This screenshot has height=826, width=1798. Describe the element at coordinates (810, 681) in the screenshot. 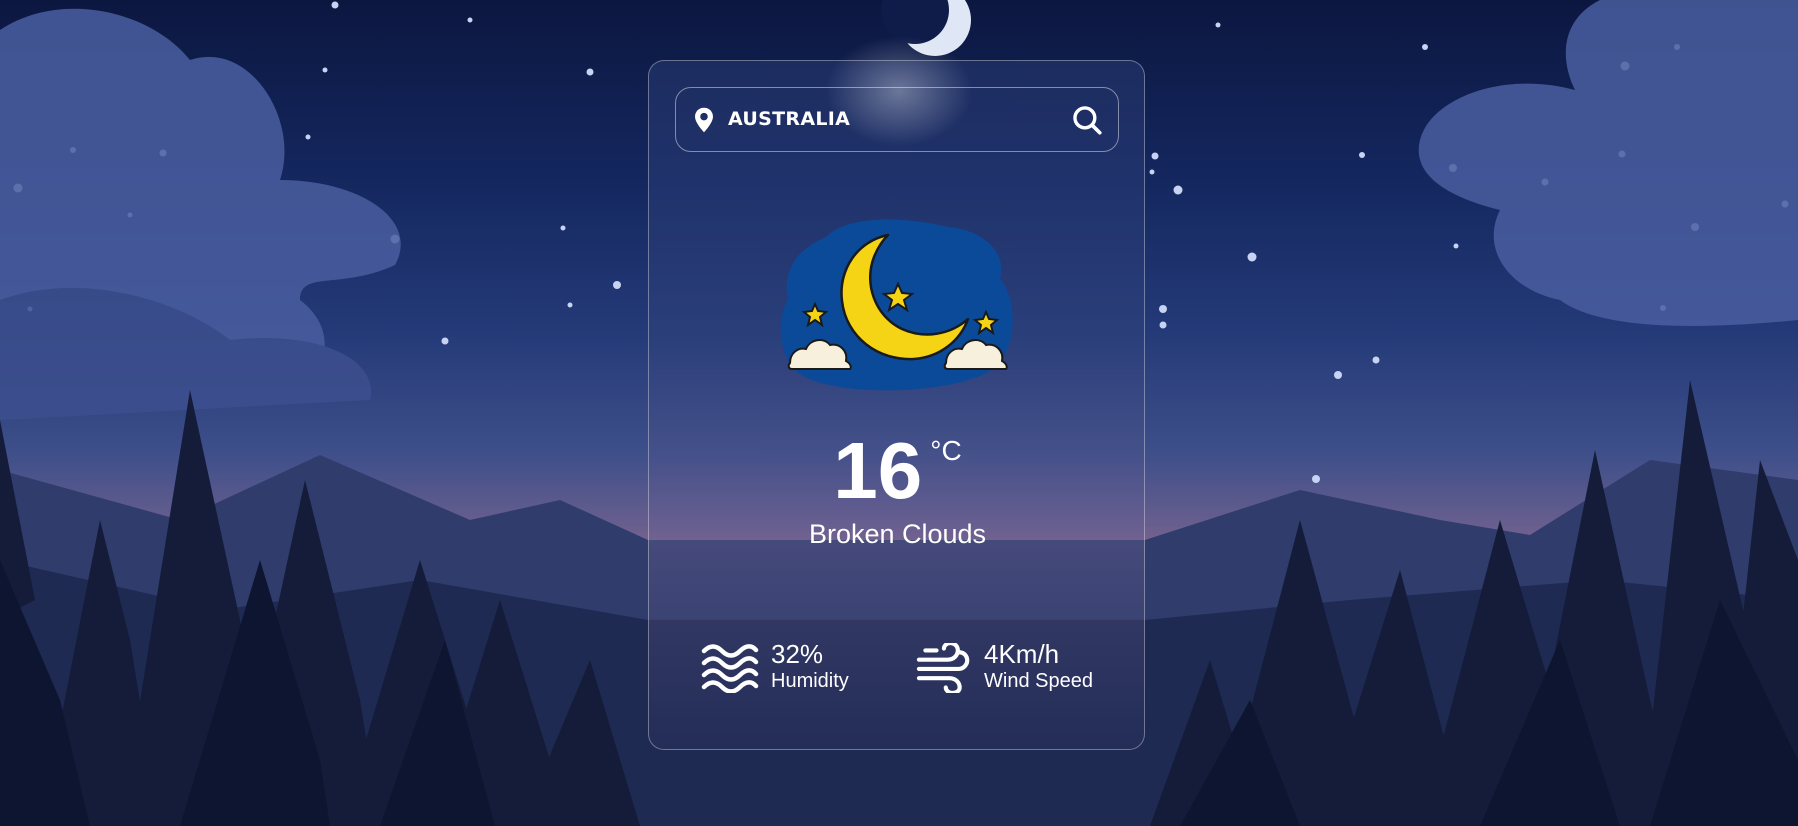

I see `humidity-label: Humidity` at that location.